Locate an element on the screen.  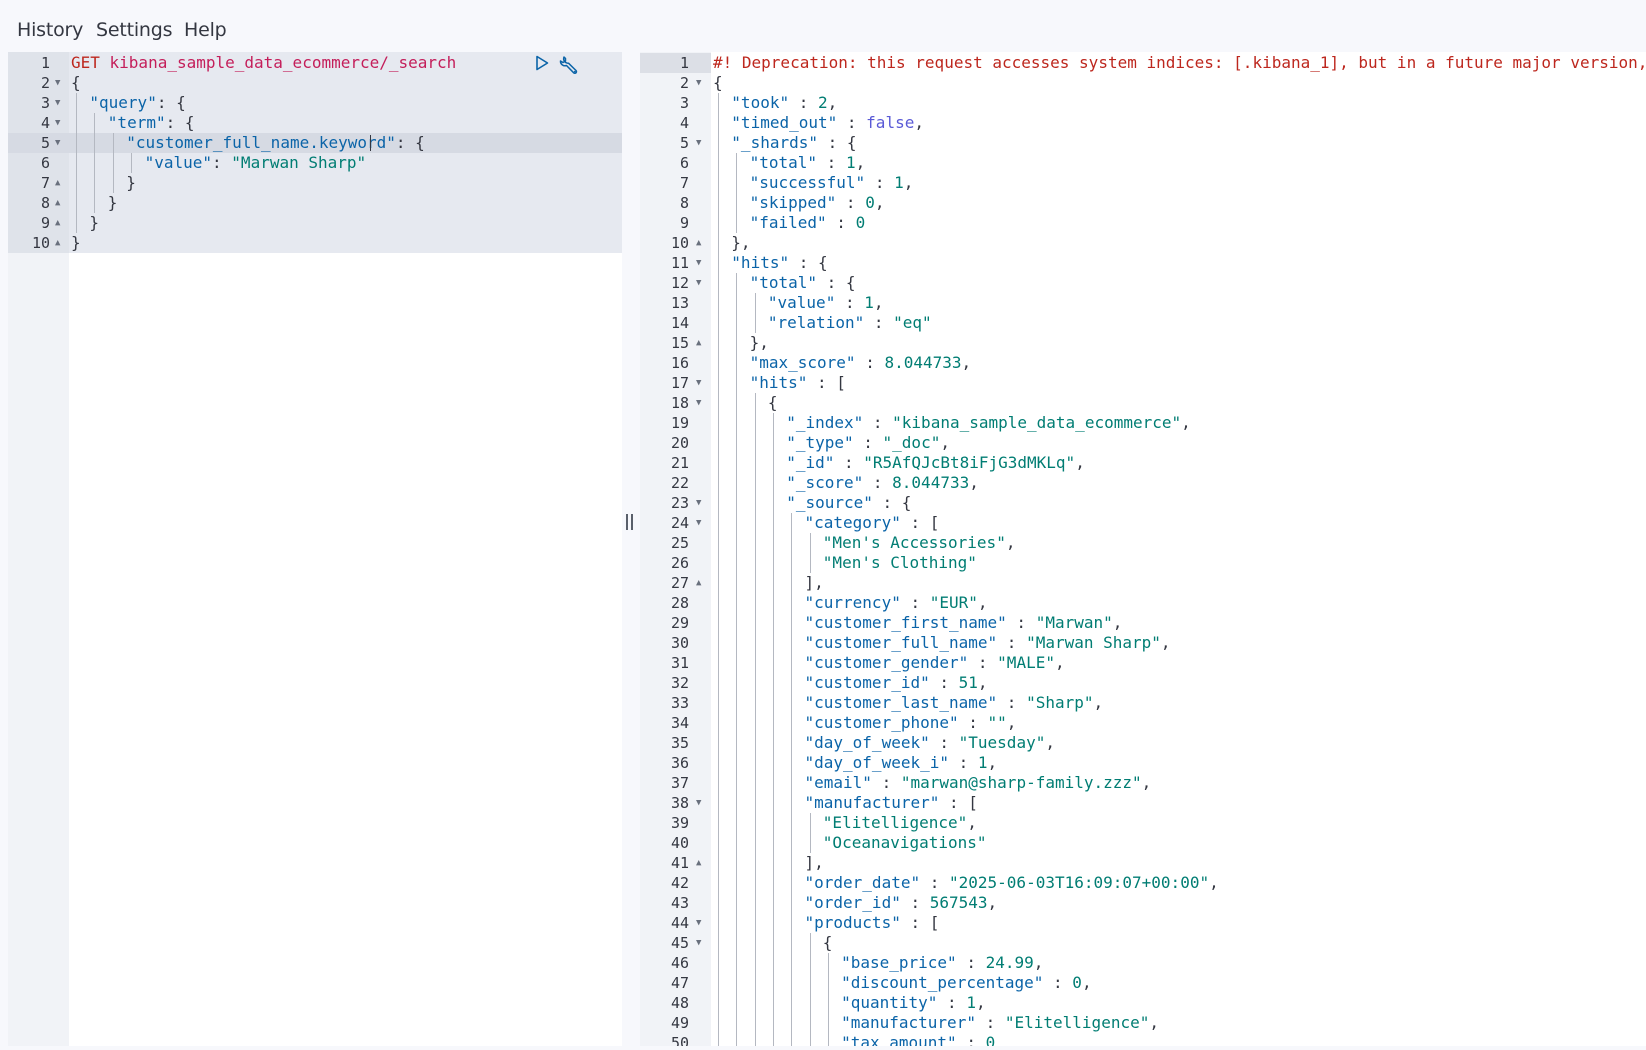
code-text: }, is located at coordinates (740, 243).